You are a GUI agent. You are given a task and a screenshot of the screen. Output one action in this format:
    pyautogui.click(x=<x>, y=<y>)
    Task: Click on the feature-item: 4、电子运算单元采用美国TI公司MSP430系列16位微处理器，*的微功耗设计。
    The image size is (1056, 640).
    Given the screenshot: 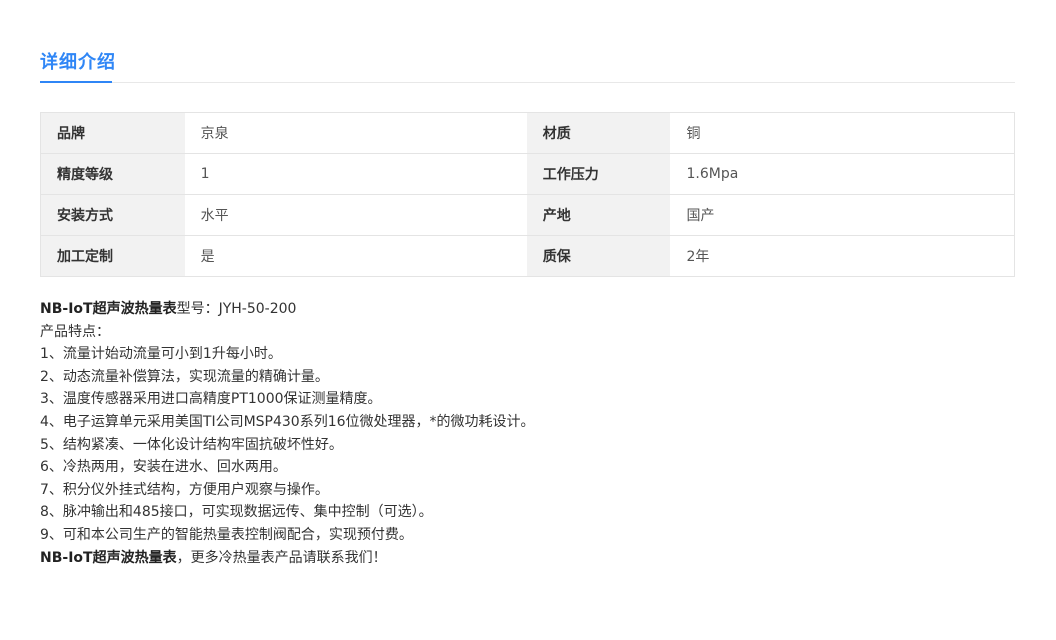 What is the action you would take?
    pyautogui.click(x=287, y=421)
    